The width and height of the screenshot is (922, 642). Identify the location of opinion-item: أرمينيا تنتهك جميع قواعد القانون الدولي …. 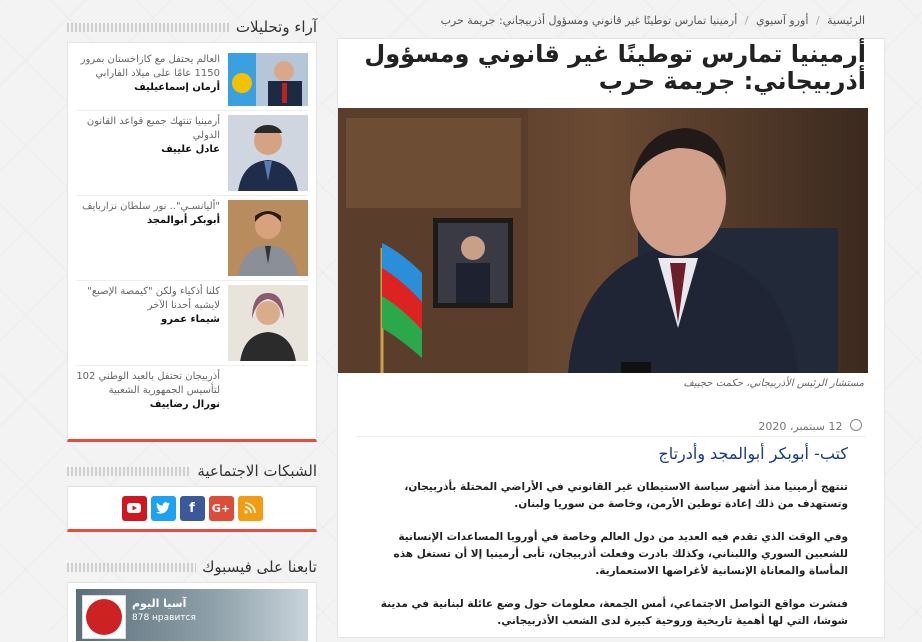
(192, 153).